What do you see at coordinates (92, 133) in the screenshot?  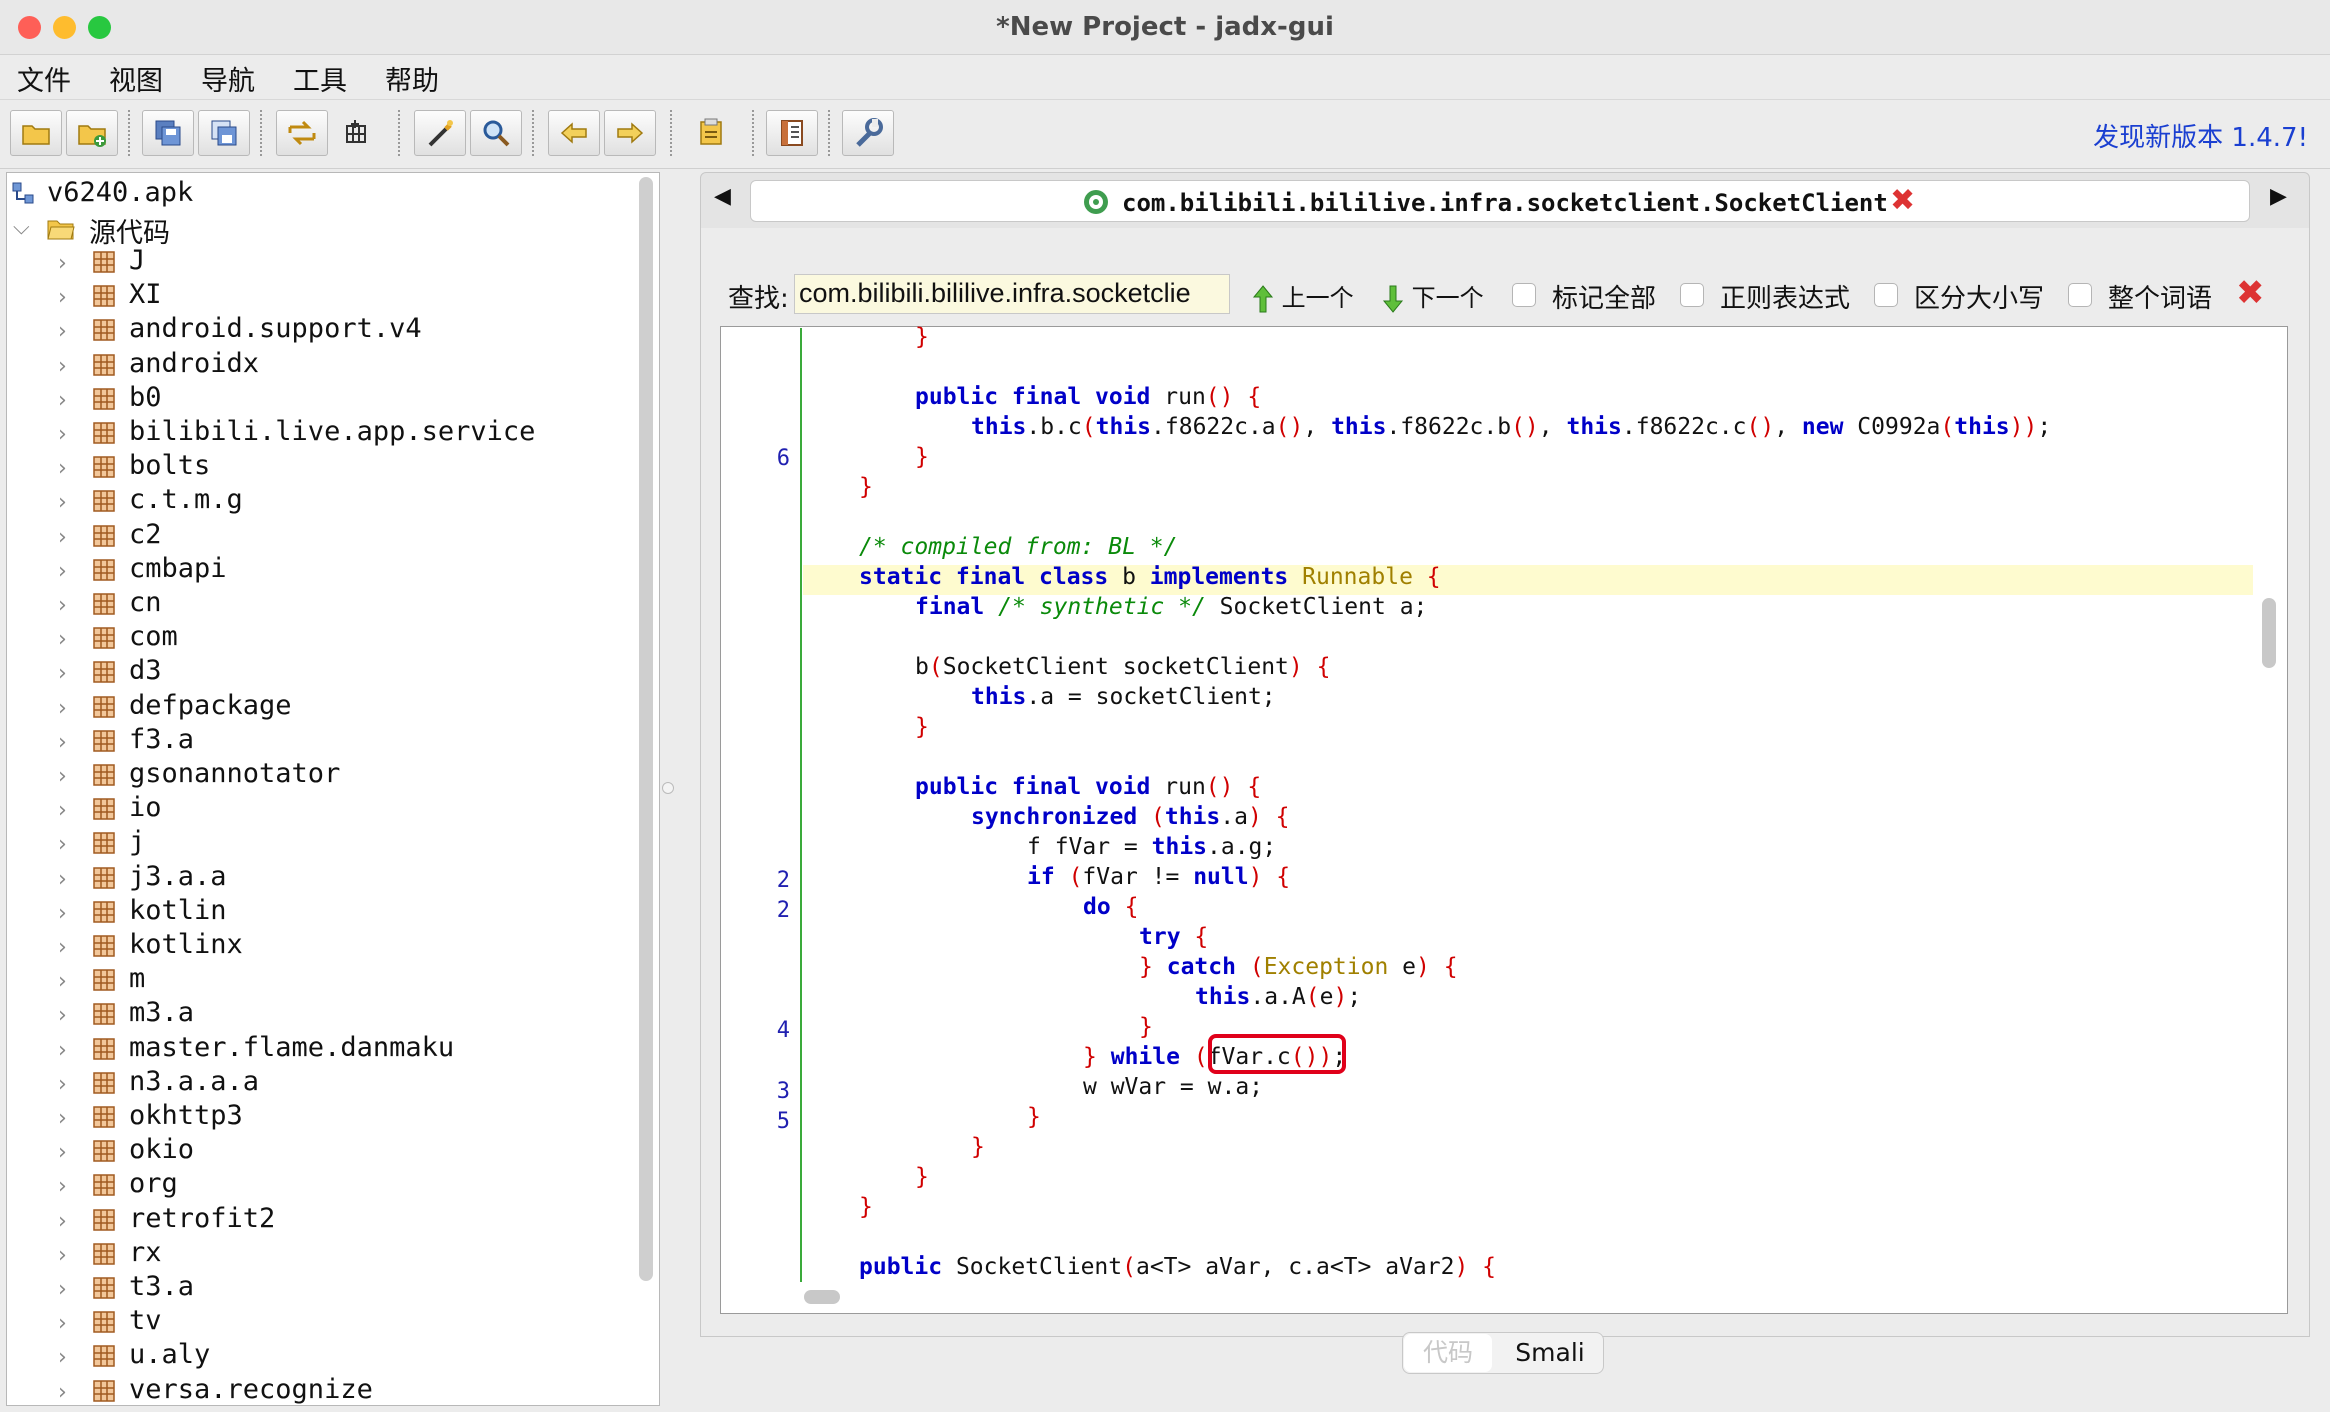 I see `add-files-button` at bounding box center [92, 133].